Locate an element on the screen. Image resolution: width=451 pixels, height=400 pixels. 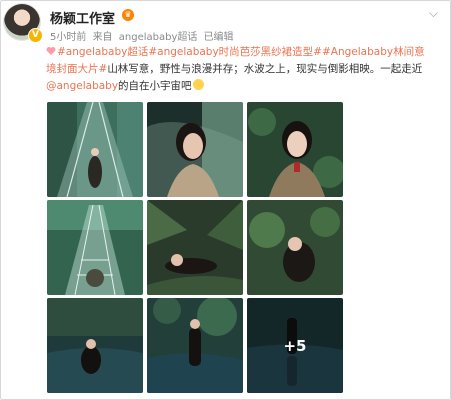
vip-badge-icon: ♛ is located at coordinates (128, 15).